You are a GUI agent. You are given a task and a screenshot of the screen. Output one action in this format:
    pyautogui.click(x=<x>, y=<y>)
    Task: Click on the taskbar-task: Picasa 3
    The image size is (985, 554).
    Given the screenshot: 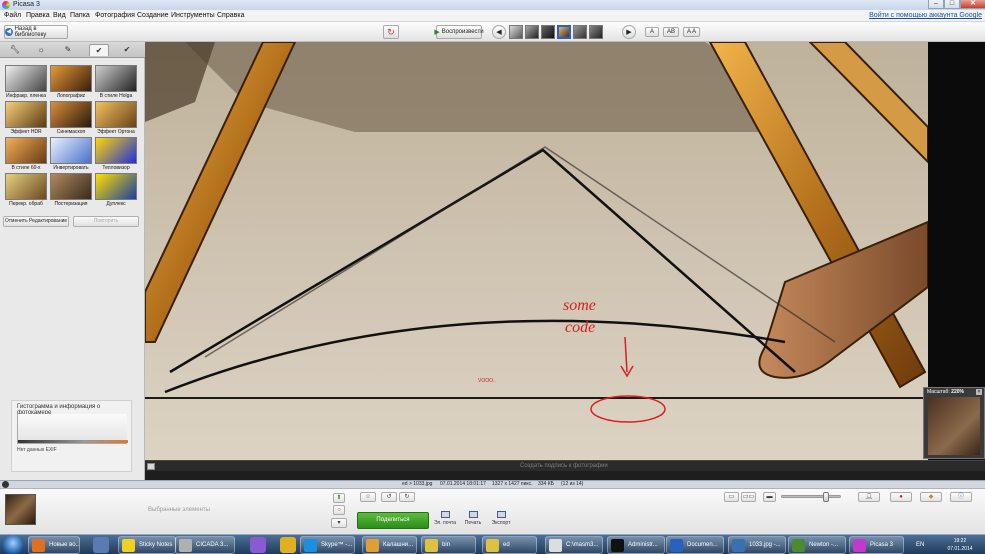 What is the action you would take?
    pyautogui.click(x=876, y=545)
    